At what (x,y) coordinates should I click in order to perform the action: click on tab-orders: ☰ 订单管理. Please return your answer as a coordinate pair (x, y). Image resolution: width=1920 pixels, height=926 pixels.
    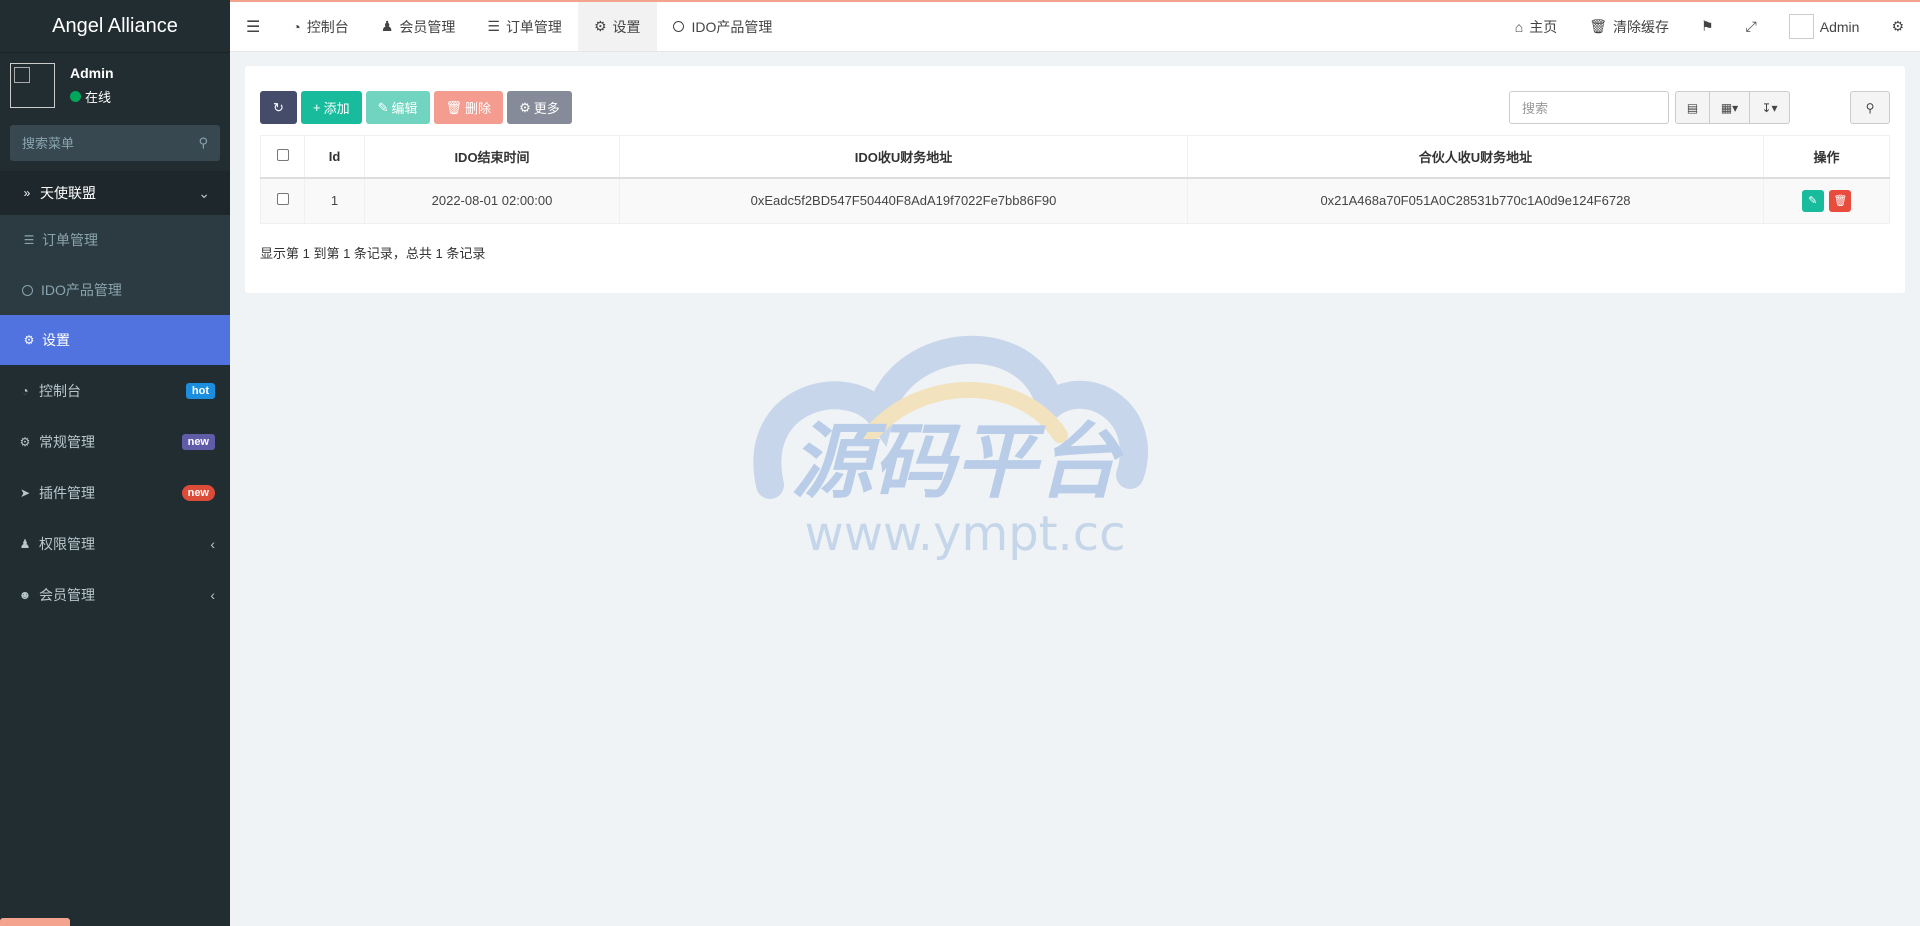
    Looking at the image, I should click on (524, 26).